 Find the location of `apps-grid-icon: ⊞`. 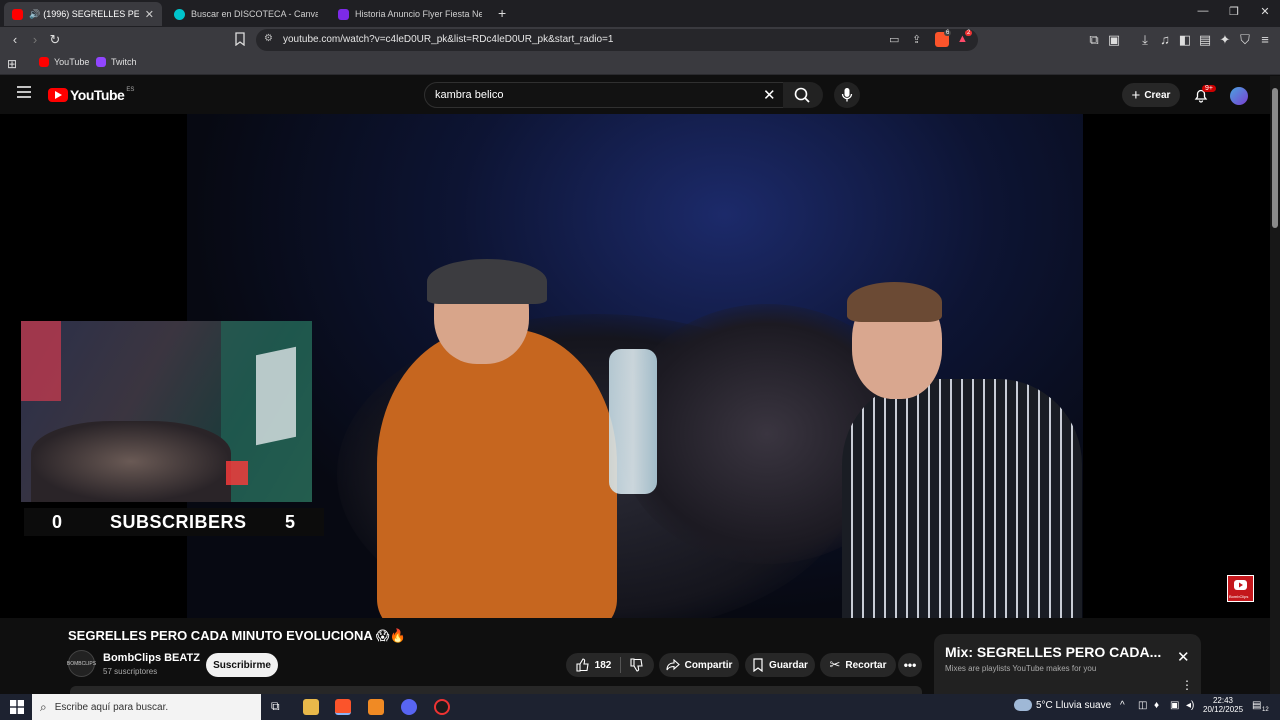

apps-grid-icon: ⊞ is located at coordinates (12, 64).